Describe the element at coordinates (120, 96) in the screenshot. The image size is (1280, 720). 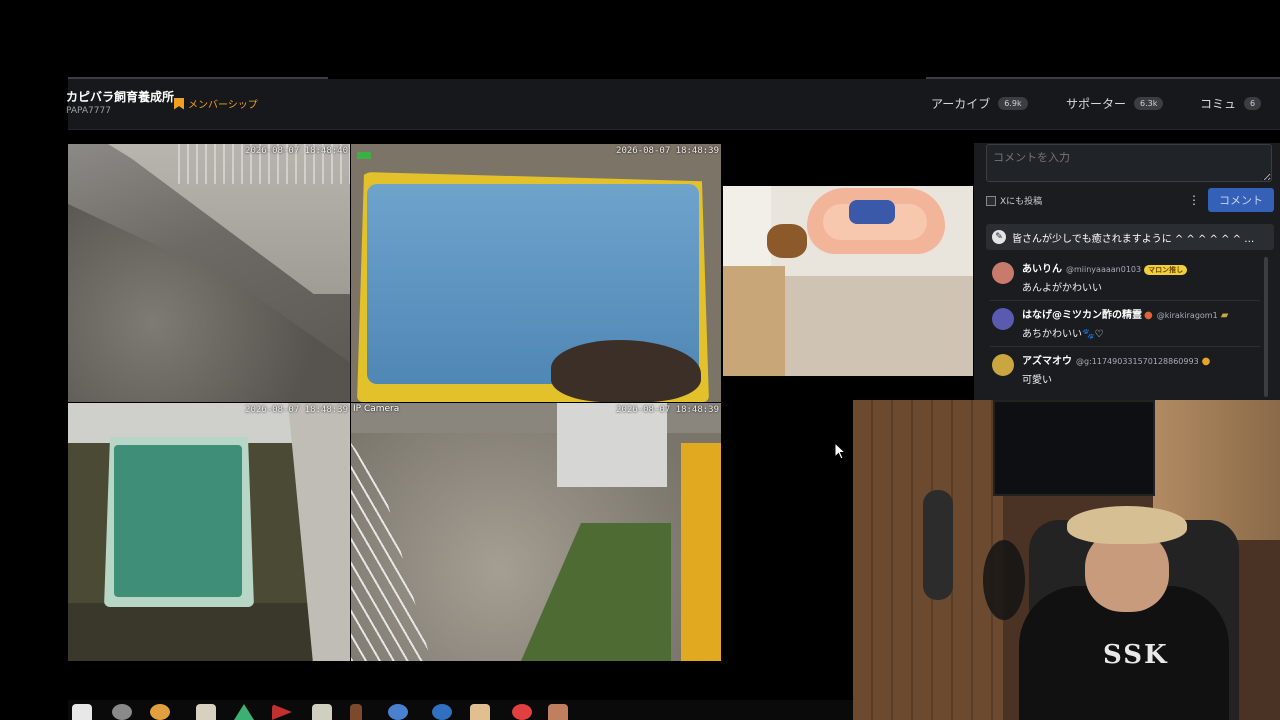
I see `channel-name: カピバラ飼育養成所` at that location.